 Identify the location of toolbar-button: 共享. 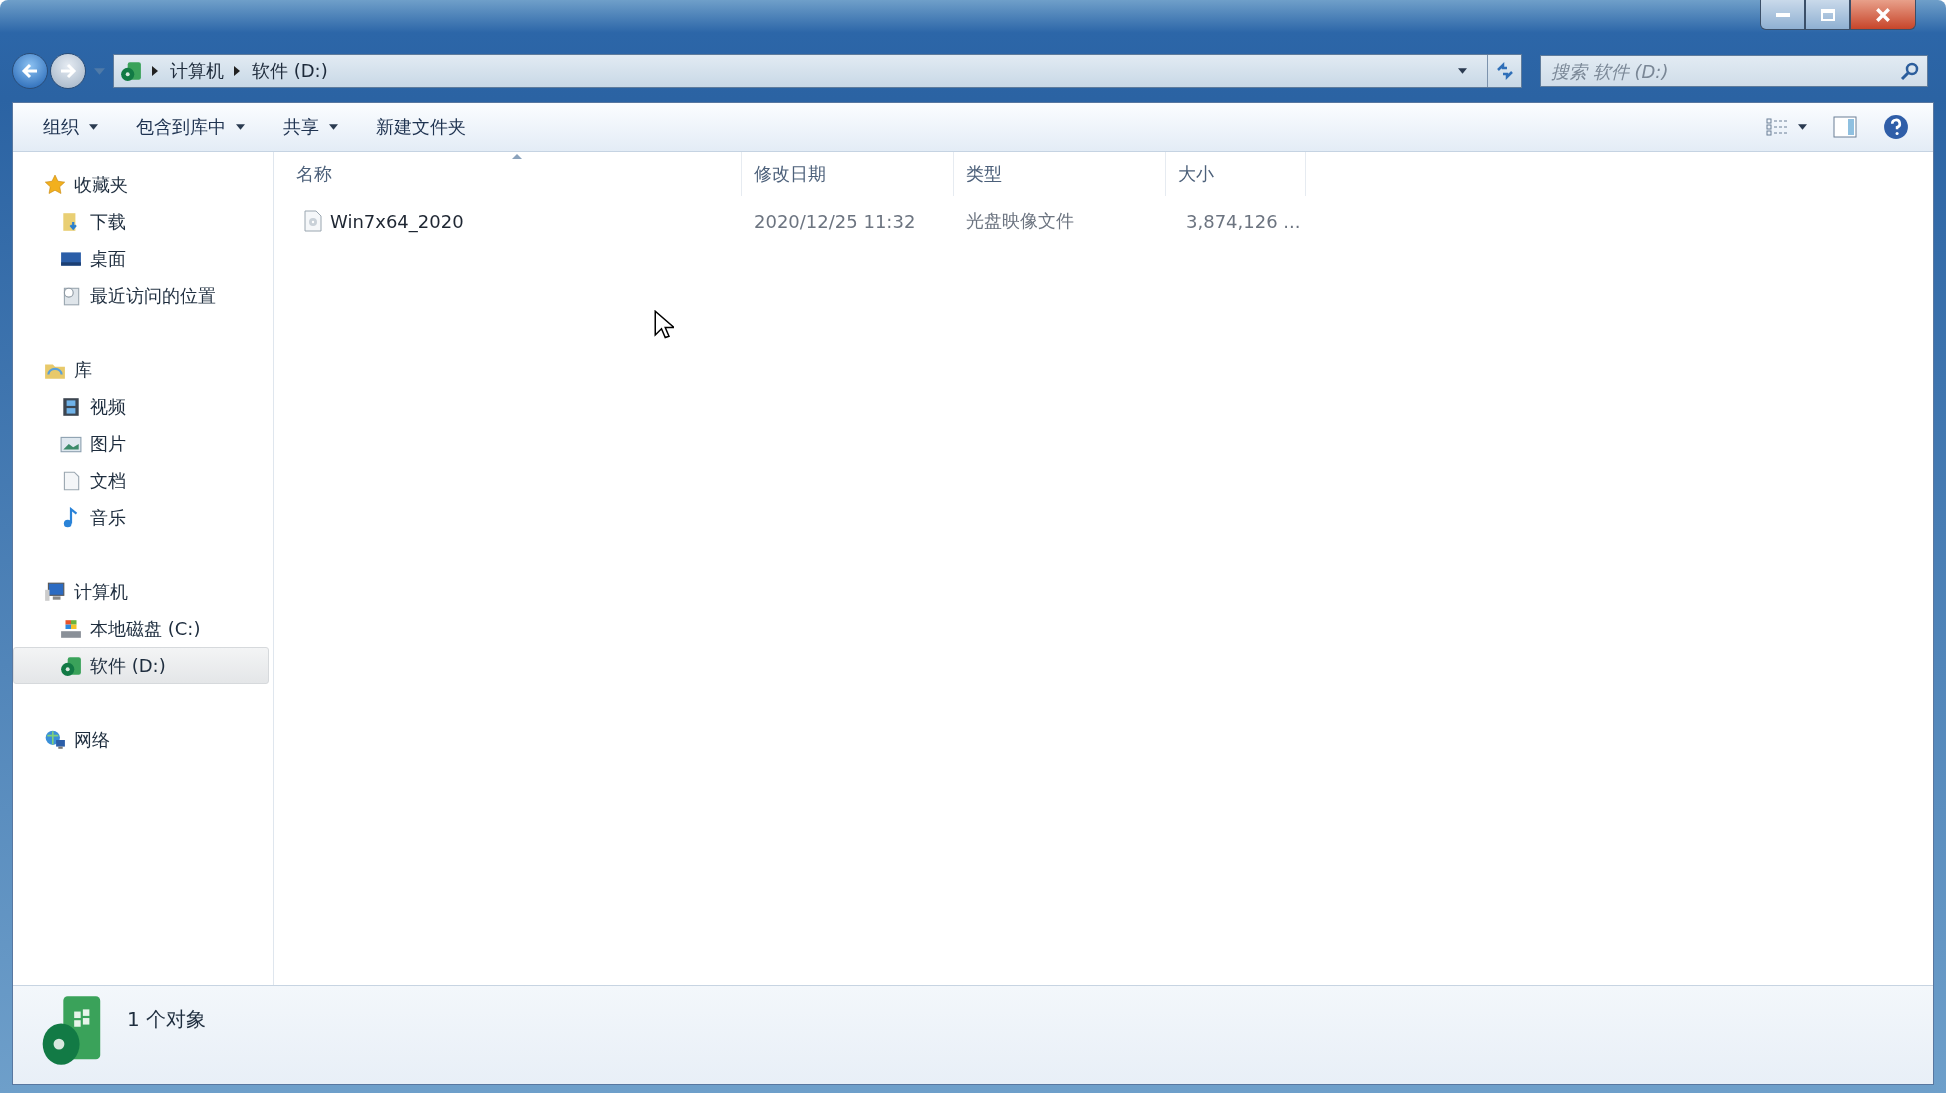
(310, 127).